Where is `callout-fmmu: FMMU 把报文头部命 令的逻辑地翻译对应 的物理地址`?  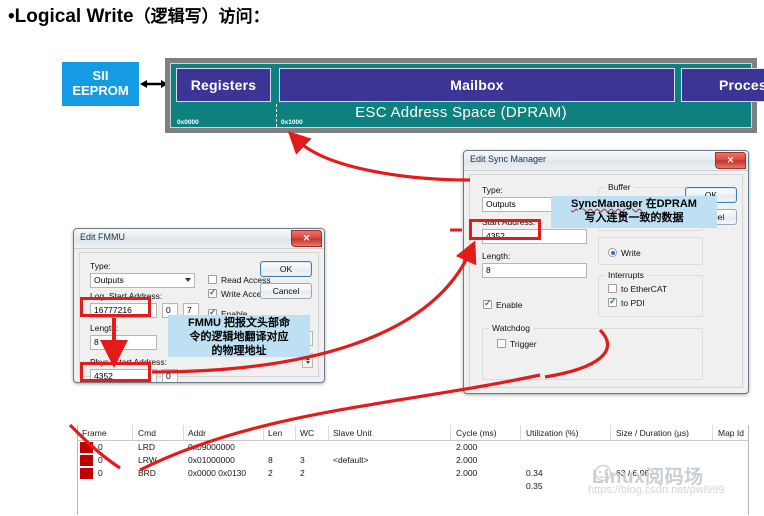
callout-fmmu: FMMU 把报文头部命 令的逻辑地翻译对应 的物理地址 is located at coordinates (239, 336).